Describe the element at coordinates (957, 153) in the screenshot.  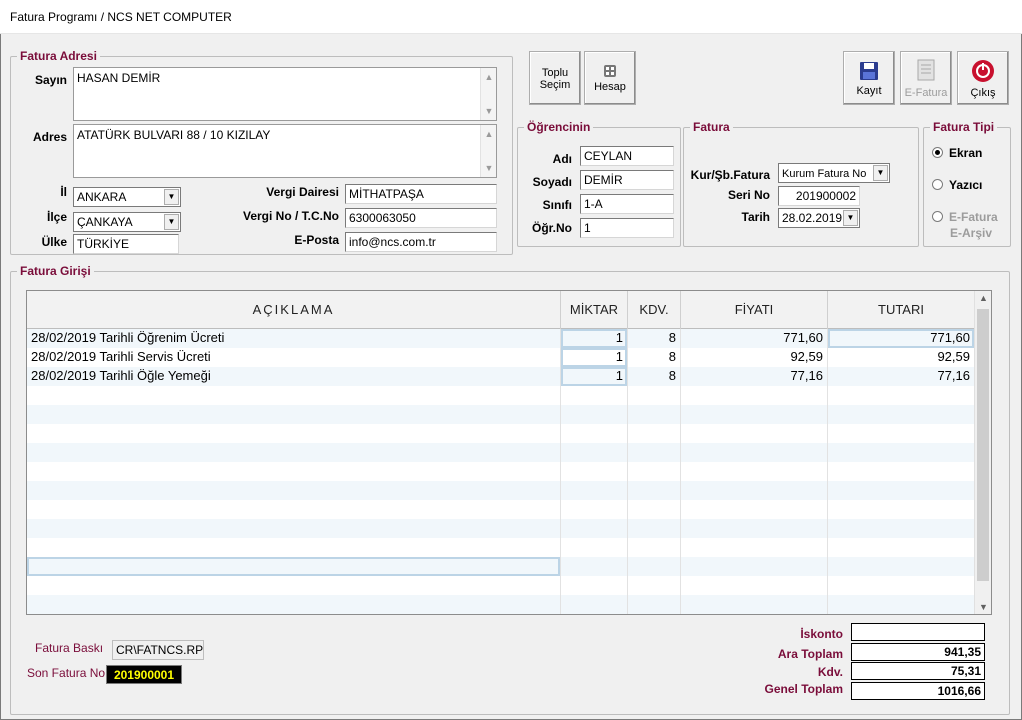
I see `ekran-radio: Ekran` at that location.